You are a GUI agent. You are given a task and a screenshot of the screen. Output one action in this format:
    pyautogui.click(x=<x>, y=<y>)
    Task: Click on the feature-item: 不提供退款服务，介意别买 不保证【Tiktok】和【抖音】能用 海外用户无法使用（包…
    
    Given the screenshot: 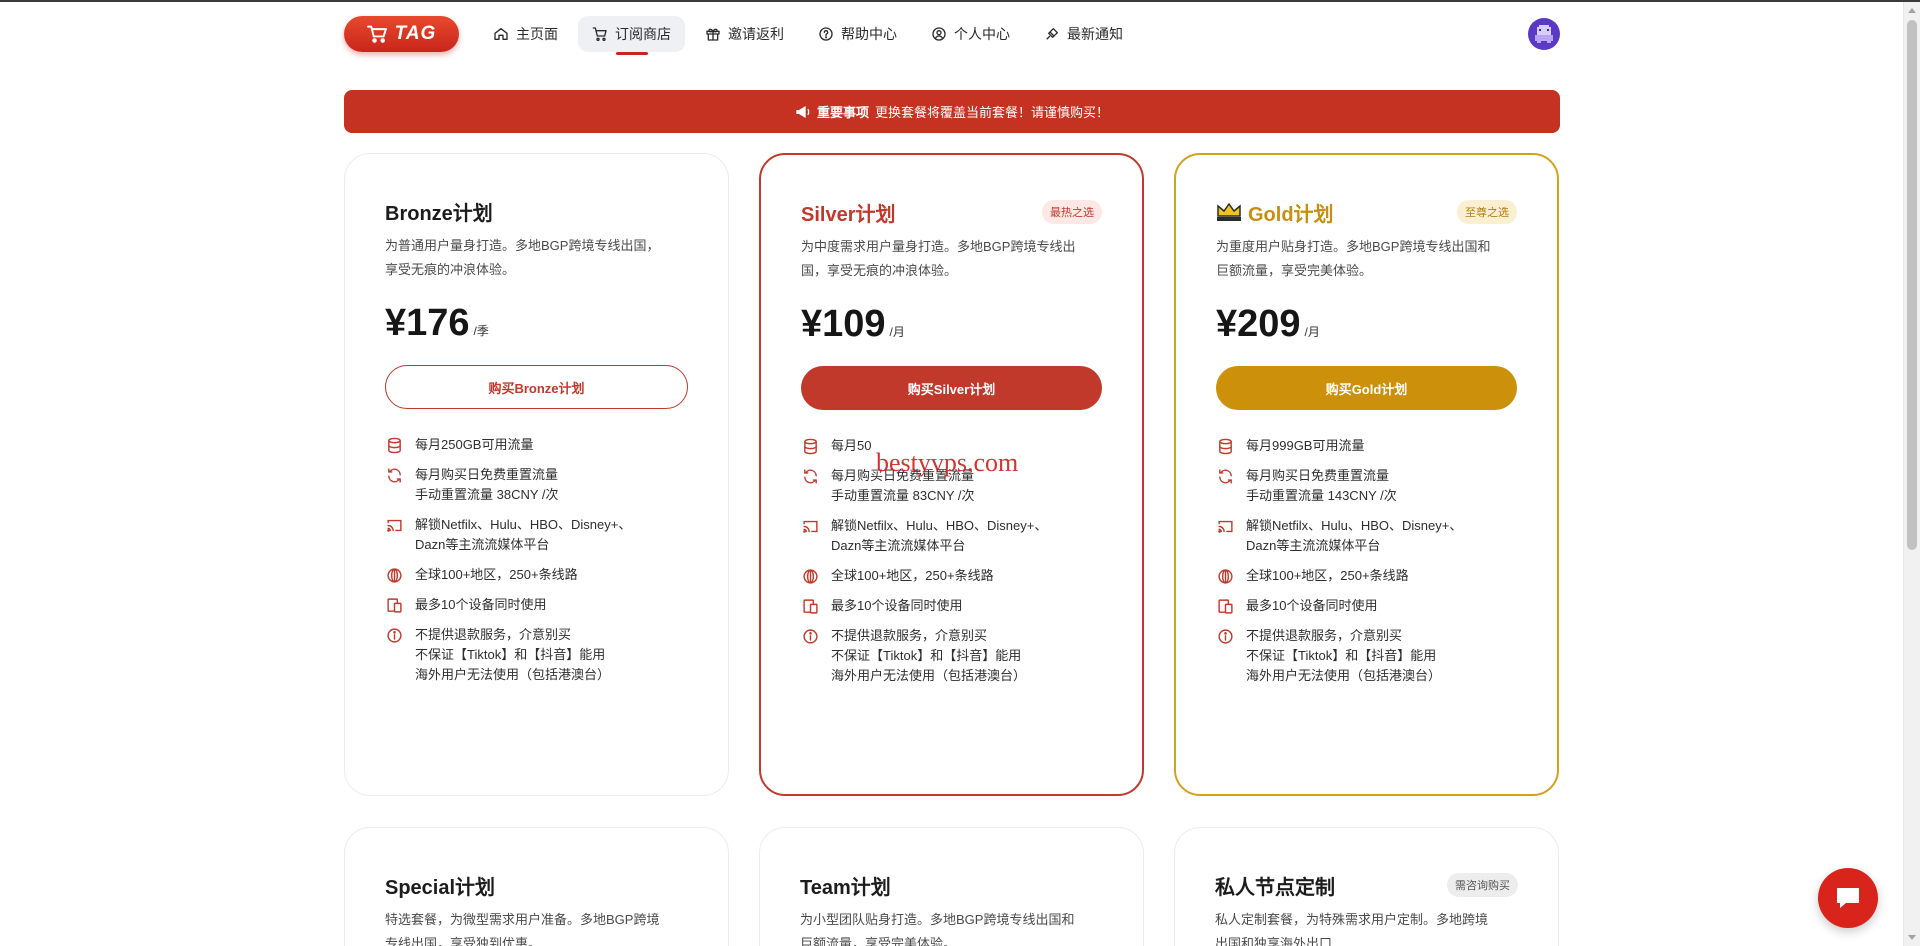 What is the action you would take?
    pyautogui.click(x=1366, y=656)
    